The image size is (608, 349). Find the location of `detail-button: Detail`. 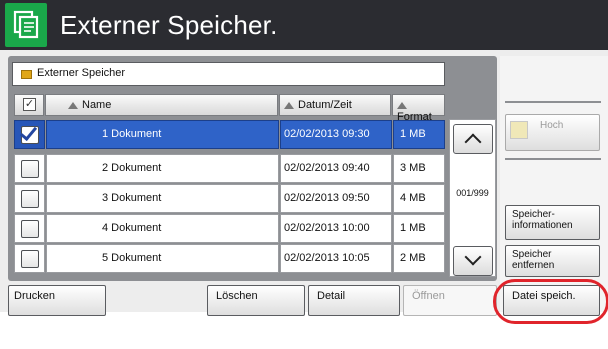

detail-button: Detail is located at coordinates (354, 300).